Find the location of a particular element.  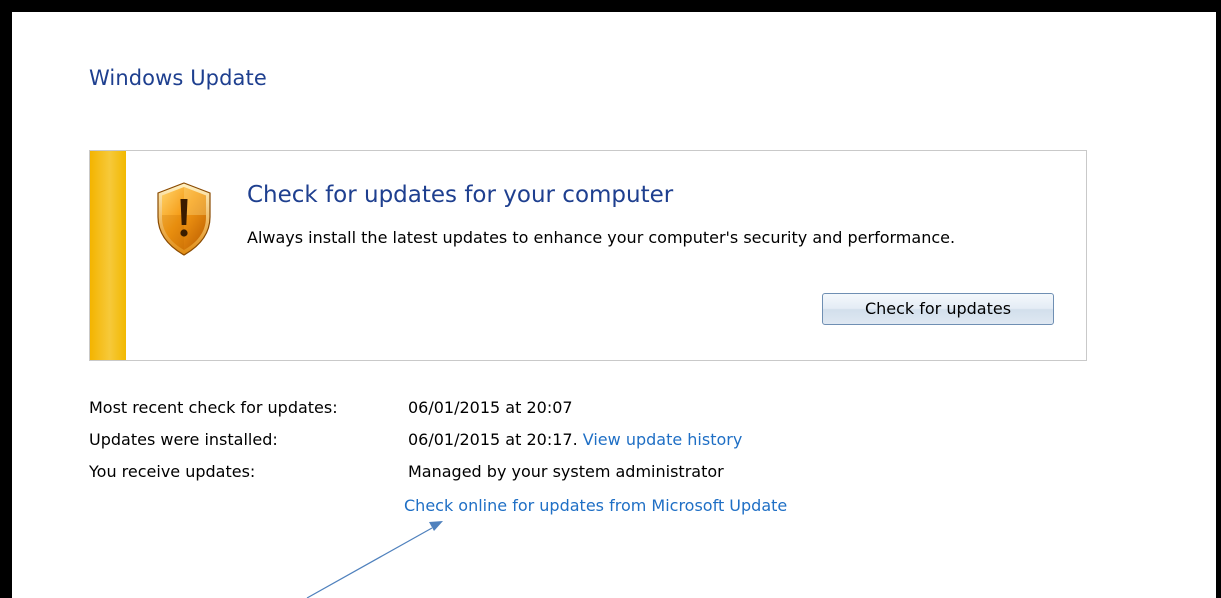

frame-border-top is located at coordinates (610, 6).